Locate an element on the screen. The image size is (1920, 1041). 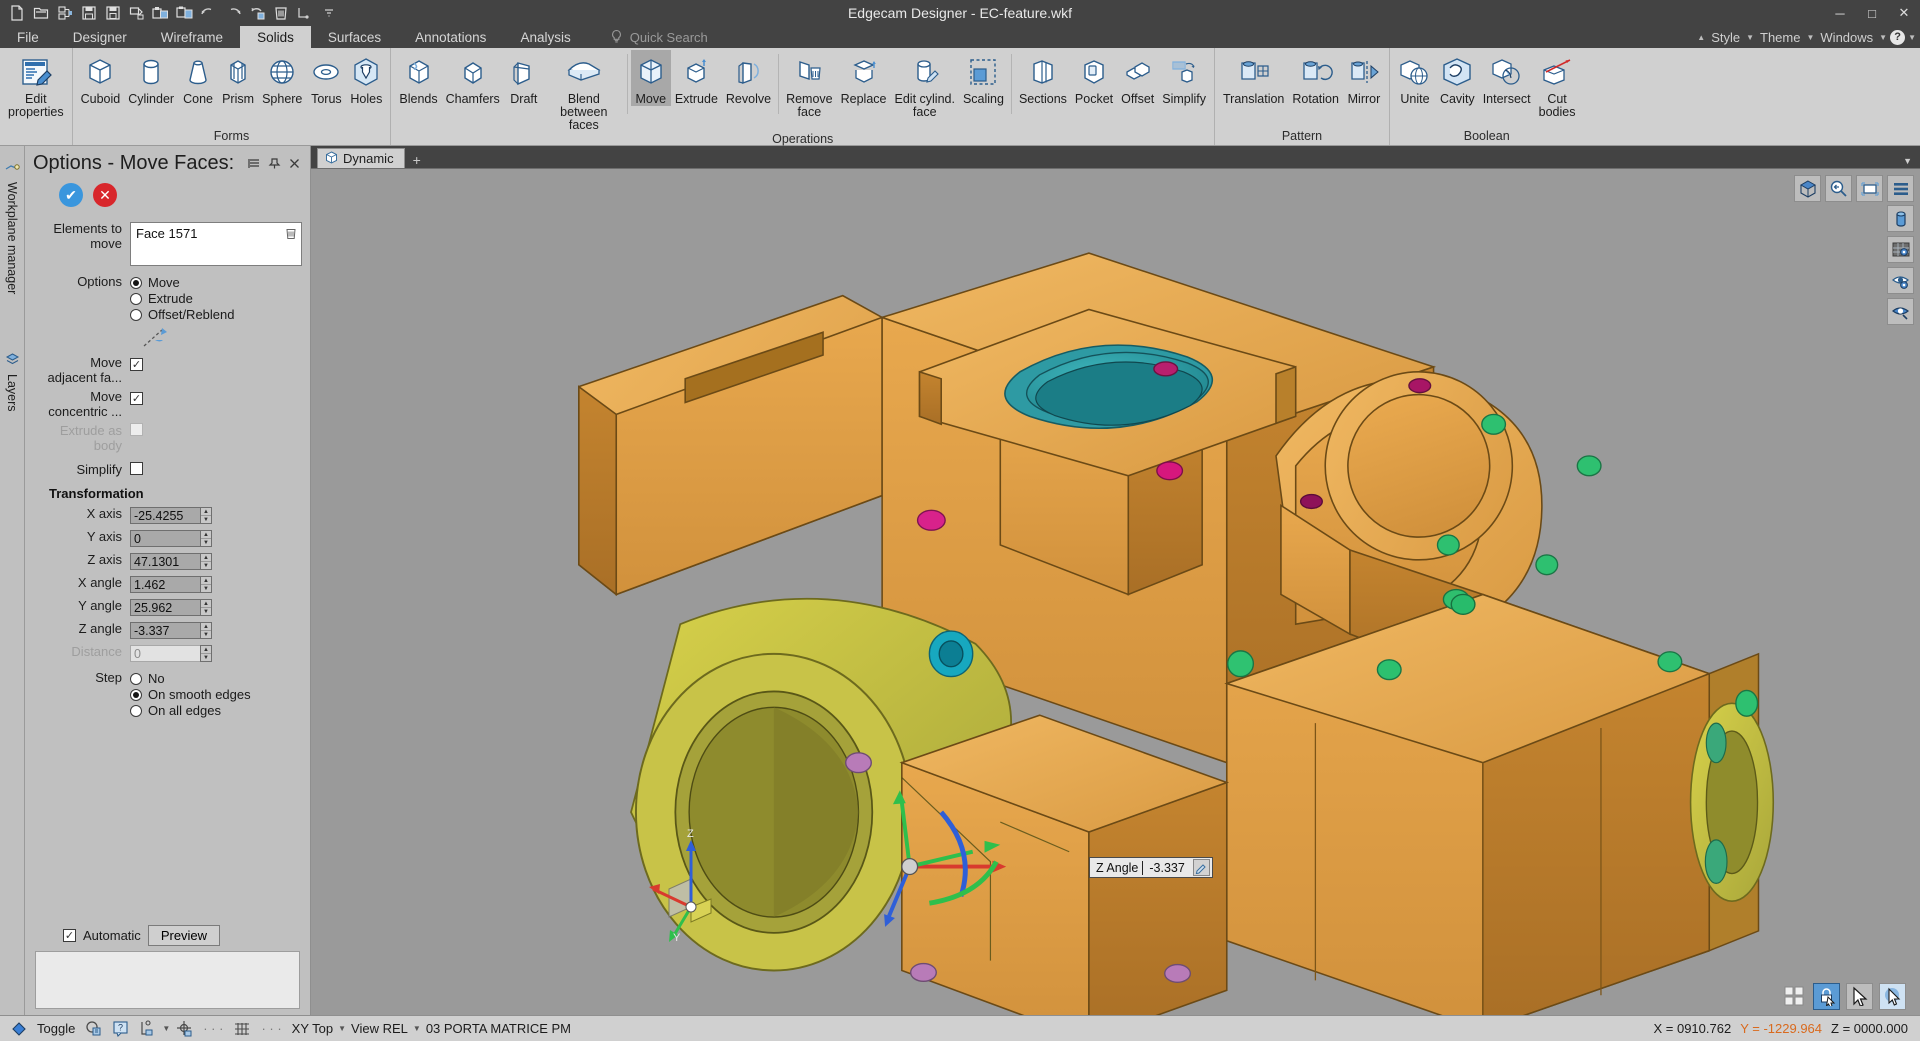
blends-button: Blends is located at coordinates (418, 78).